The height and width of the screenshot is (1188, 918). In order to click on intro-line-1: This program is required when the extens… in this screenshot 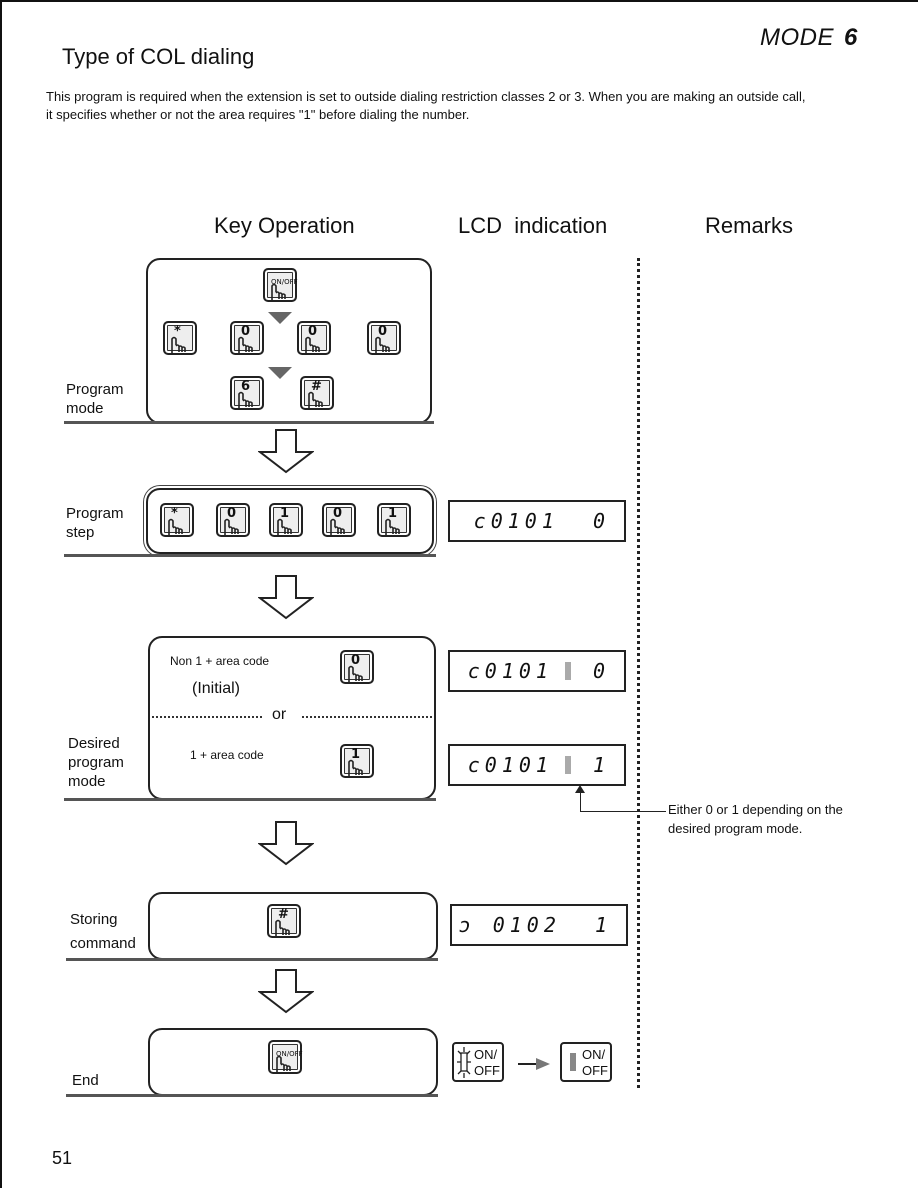, I will do `click(426, 96)`.